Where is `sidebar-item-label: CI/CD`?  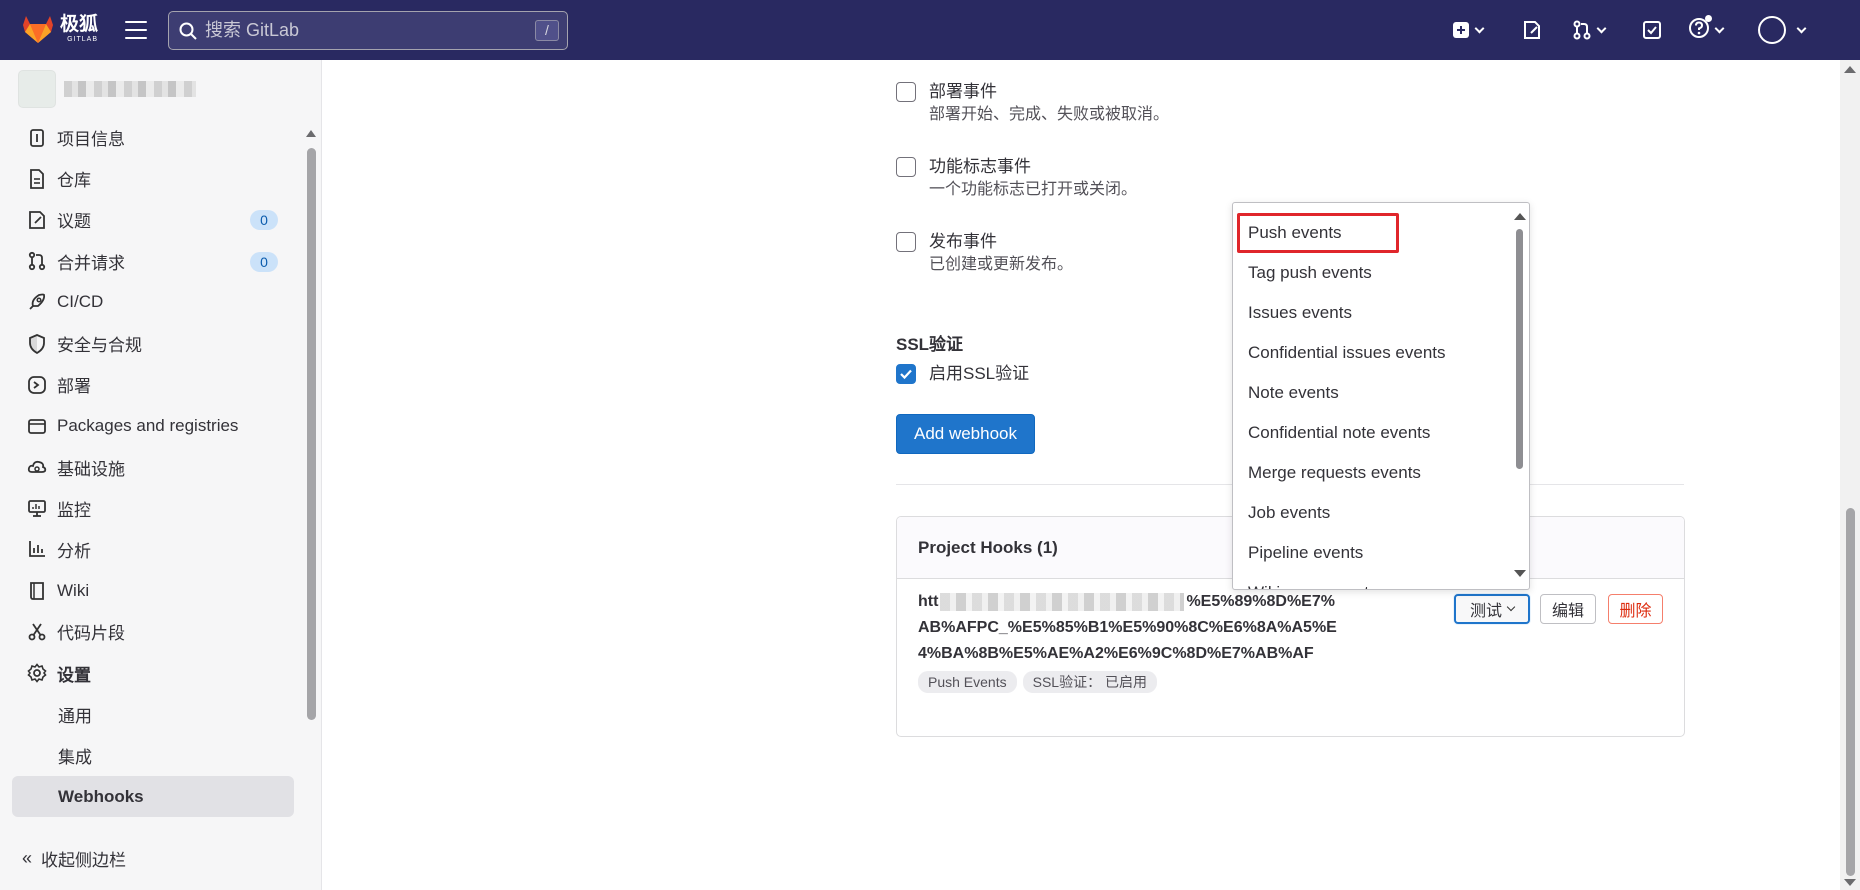 sidebar-item-label: CI/CD is located at coordinates (80, 302).